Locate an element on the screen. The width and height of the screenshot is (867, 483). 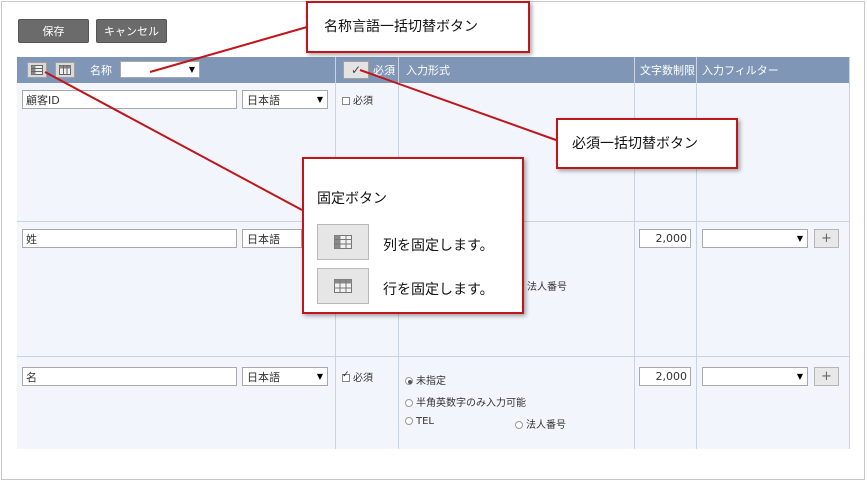
fix-column-icon is located at coordinates (343, 242).